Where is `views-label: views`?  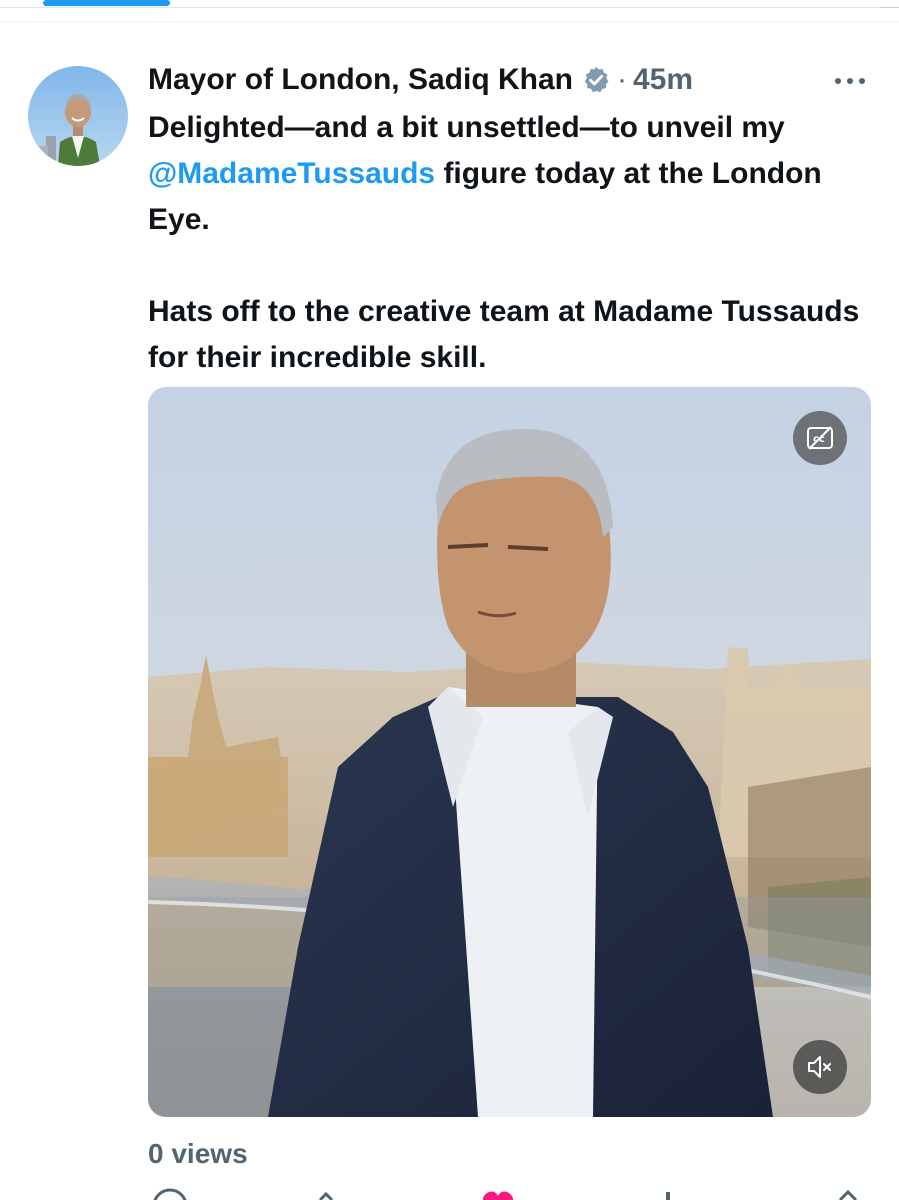
views-label: views is located at coordinates (209, 1153).